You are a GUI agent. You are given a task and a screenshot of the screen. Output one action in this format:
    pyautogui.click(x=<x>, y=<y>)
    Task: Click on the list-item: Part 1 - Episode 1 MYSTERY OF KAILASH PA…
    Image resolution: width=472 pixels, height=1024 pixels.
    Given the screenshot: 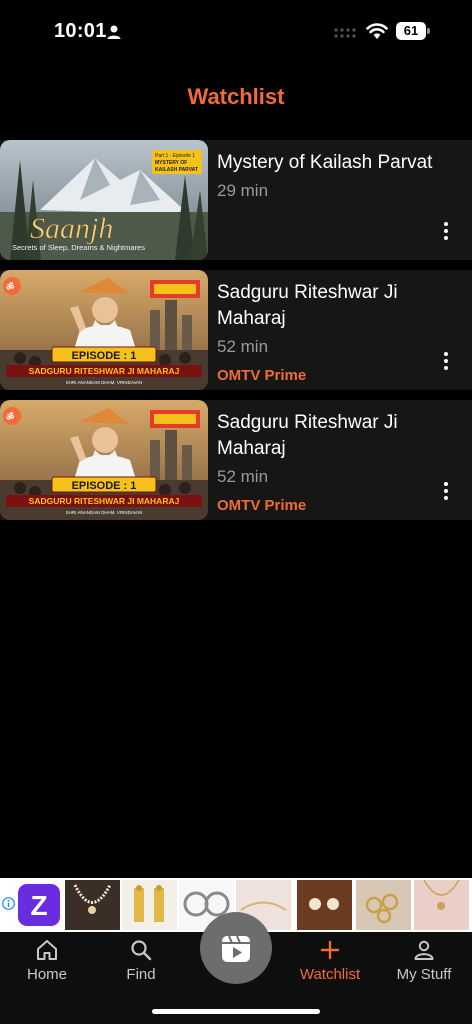 What is the action you would take?
    pyautogui.click(x=236, y=200)
    